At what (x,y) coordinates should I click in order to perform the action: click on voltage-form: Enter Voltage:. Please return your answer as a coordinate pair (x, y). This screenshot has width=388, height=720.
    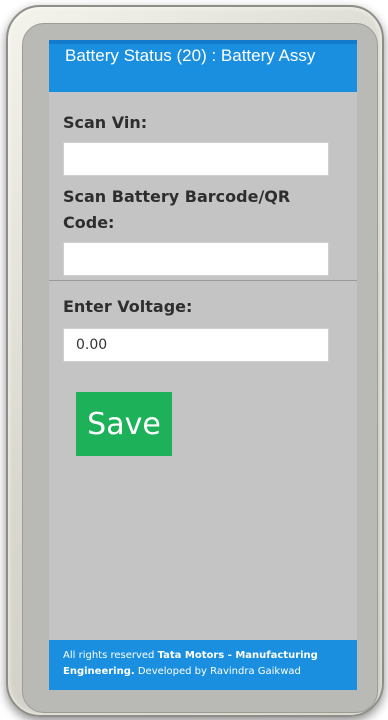
    Looking at the image, I should click on (204, 328).